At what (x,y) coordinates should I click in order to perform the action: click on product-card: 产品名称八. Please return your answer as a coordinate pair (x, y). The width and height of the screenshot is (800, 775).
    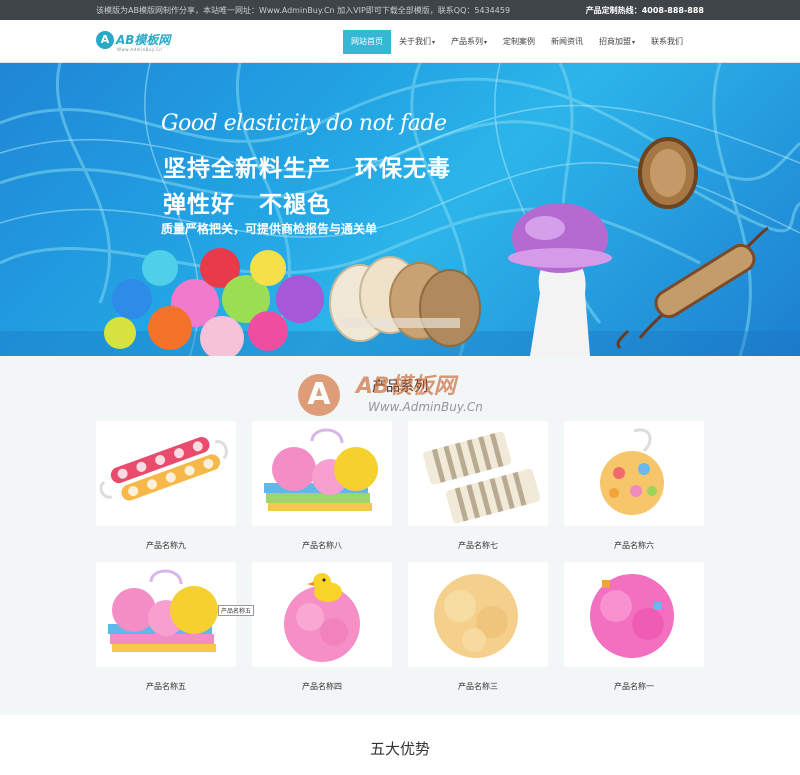
    Looking at the image, I should click on (322, 486).